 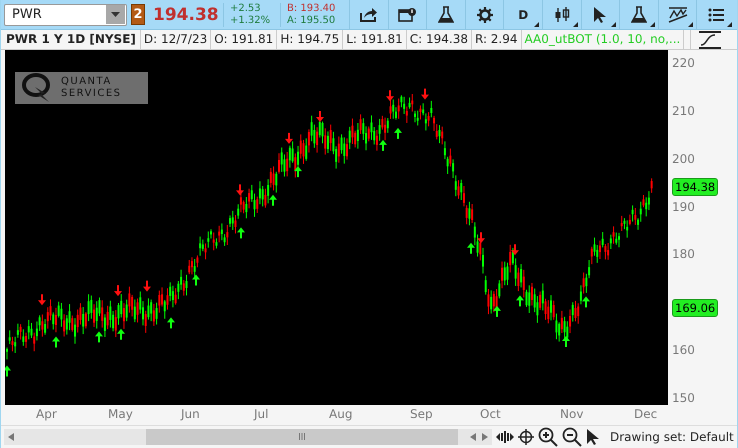 What do you see at coordinates (439, 39) in the screenshot?
I see `quote-value: C: 194.38` at bounding box center [439, 39].